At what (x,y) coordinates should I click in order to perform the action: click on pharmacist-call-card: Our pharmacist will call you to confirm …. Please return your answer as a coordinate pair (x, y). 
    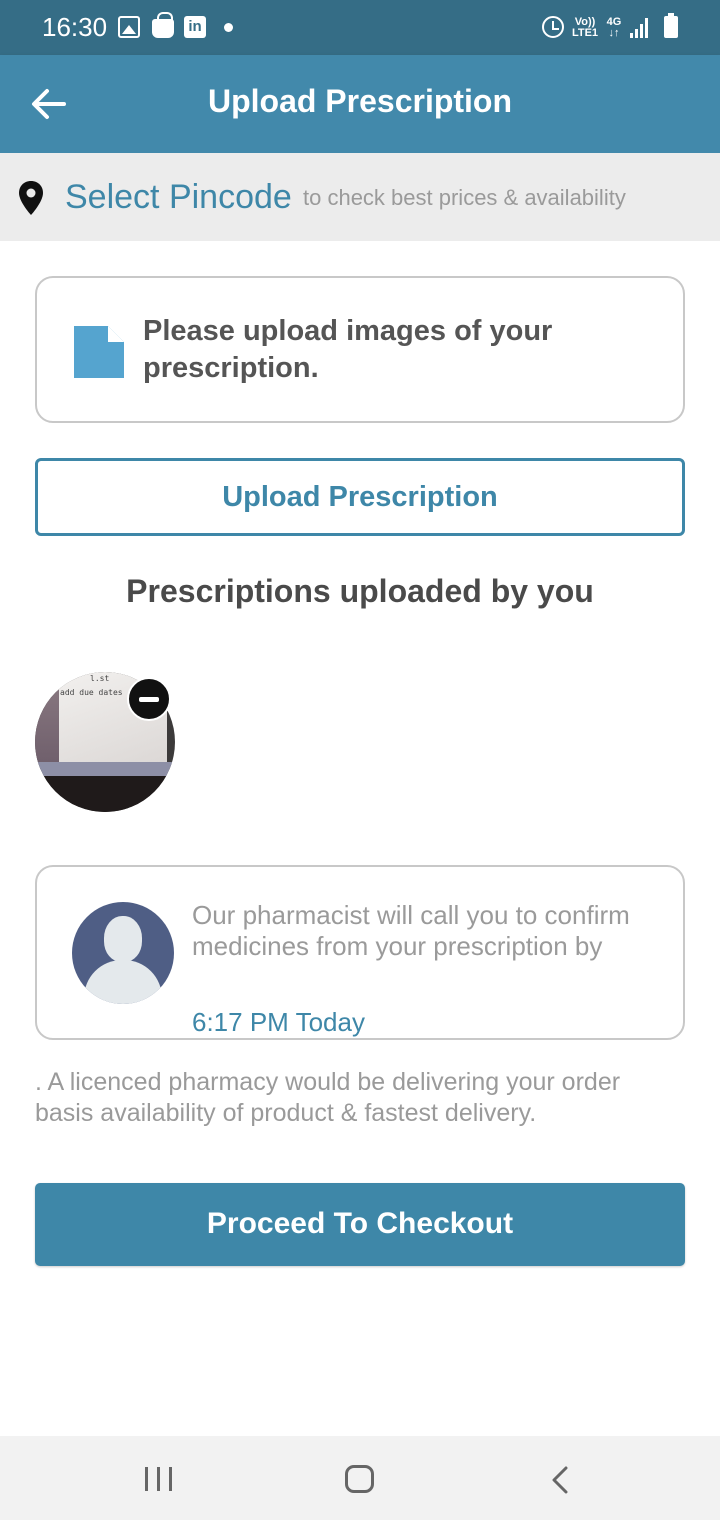
    Looking at the image, I should click on (360, 952).